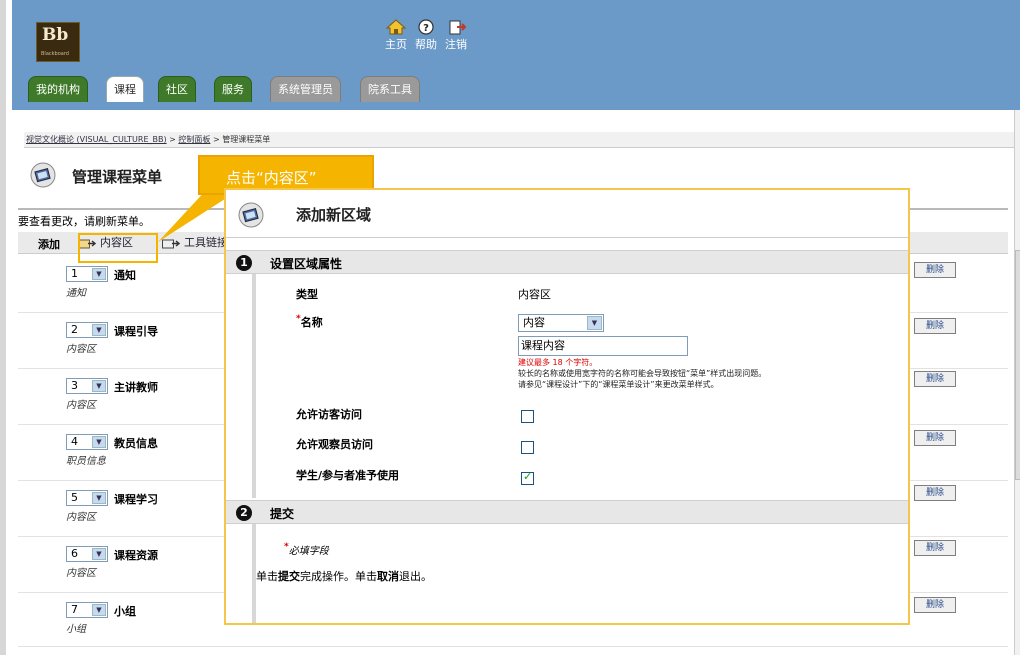  I want to click on order-select: 3 ▼, so click(87, 386).